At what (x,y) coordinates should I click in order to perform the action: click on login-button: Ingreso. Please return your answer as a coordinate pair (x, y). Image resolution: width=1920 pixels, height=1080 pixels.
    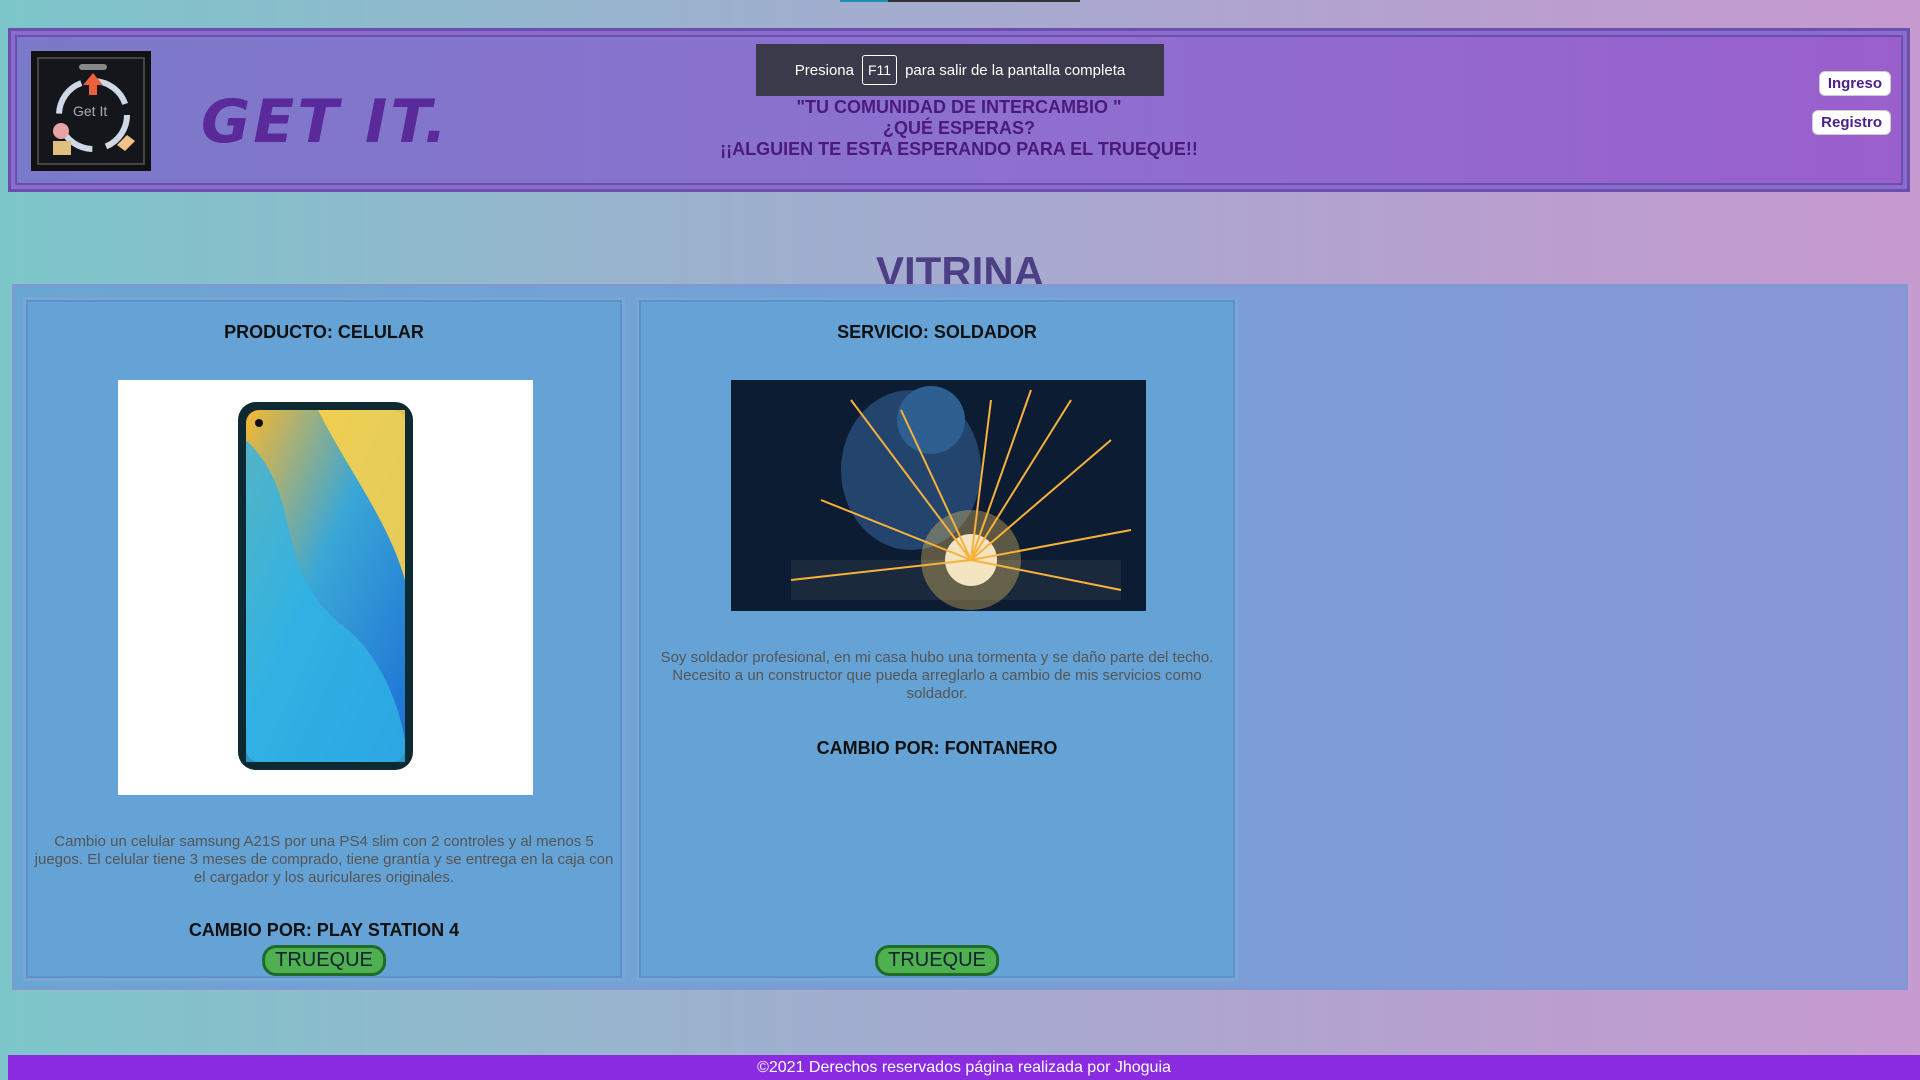
    Looking at the image, I should click on (1854, 83).